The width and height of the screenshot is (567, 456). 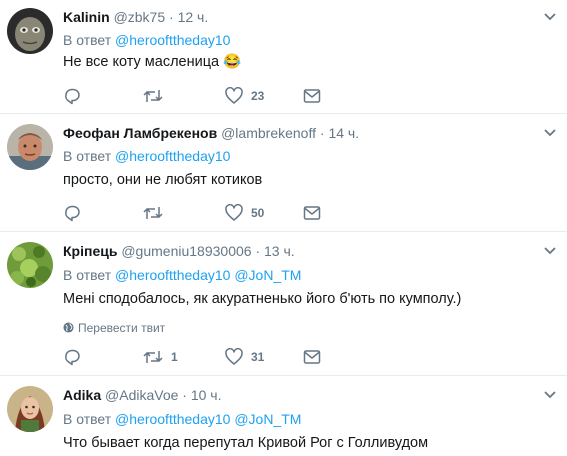 I want to click on tweet-header: Kalinin @zbk75 · 12 ч., so click(x=135, y=17).